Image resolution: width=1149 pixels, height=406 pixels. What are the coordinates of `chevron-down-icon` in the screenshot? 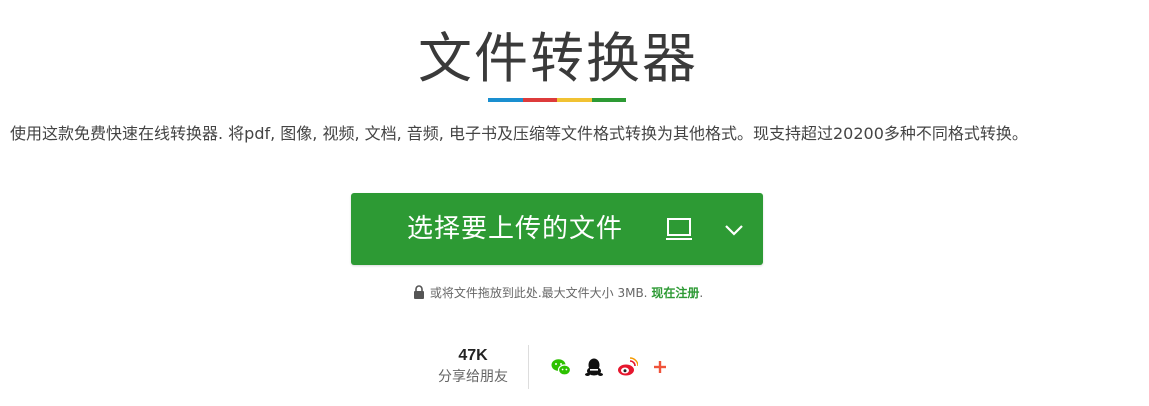 It's located at (734, 230).